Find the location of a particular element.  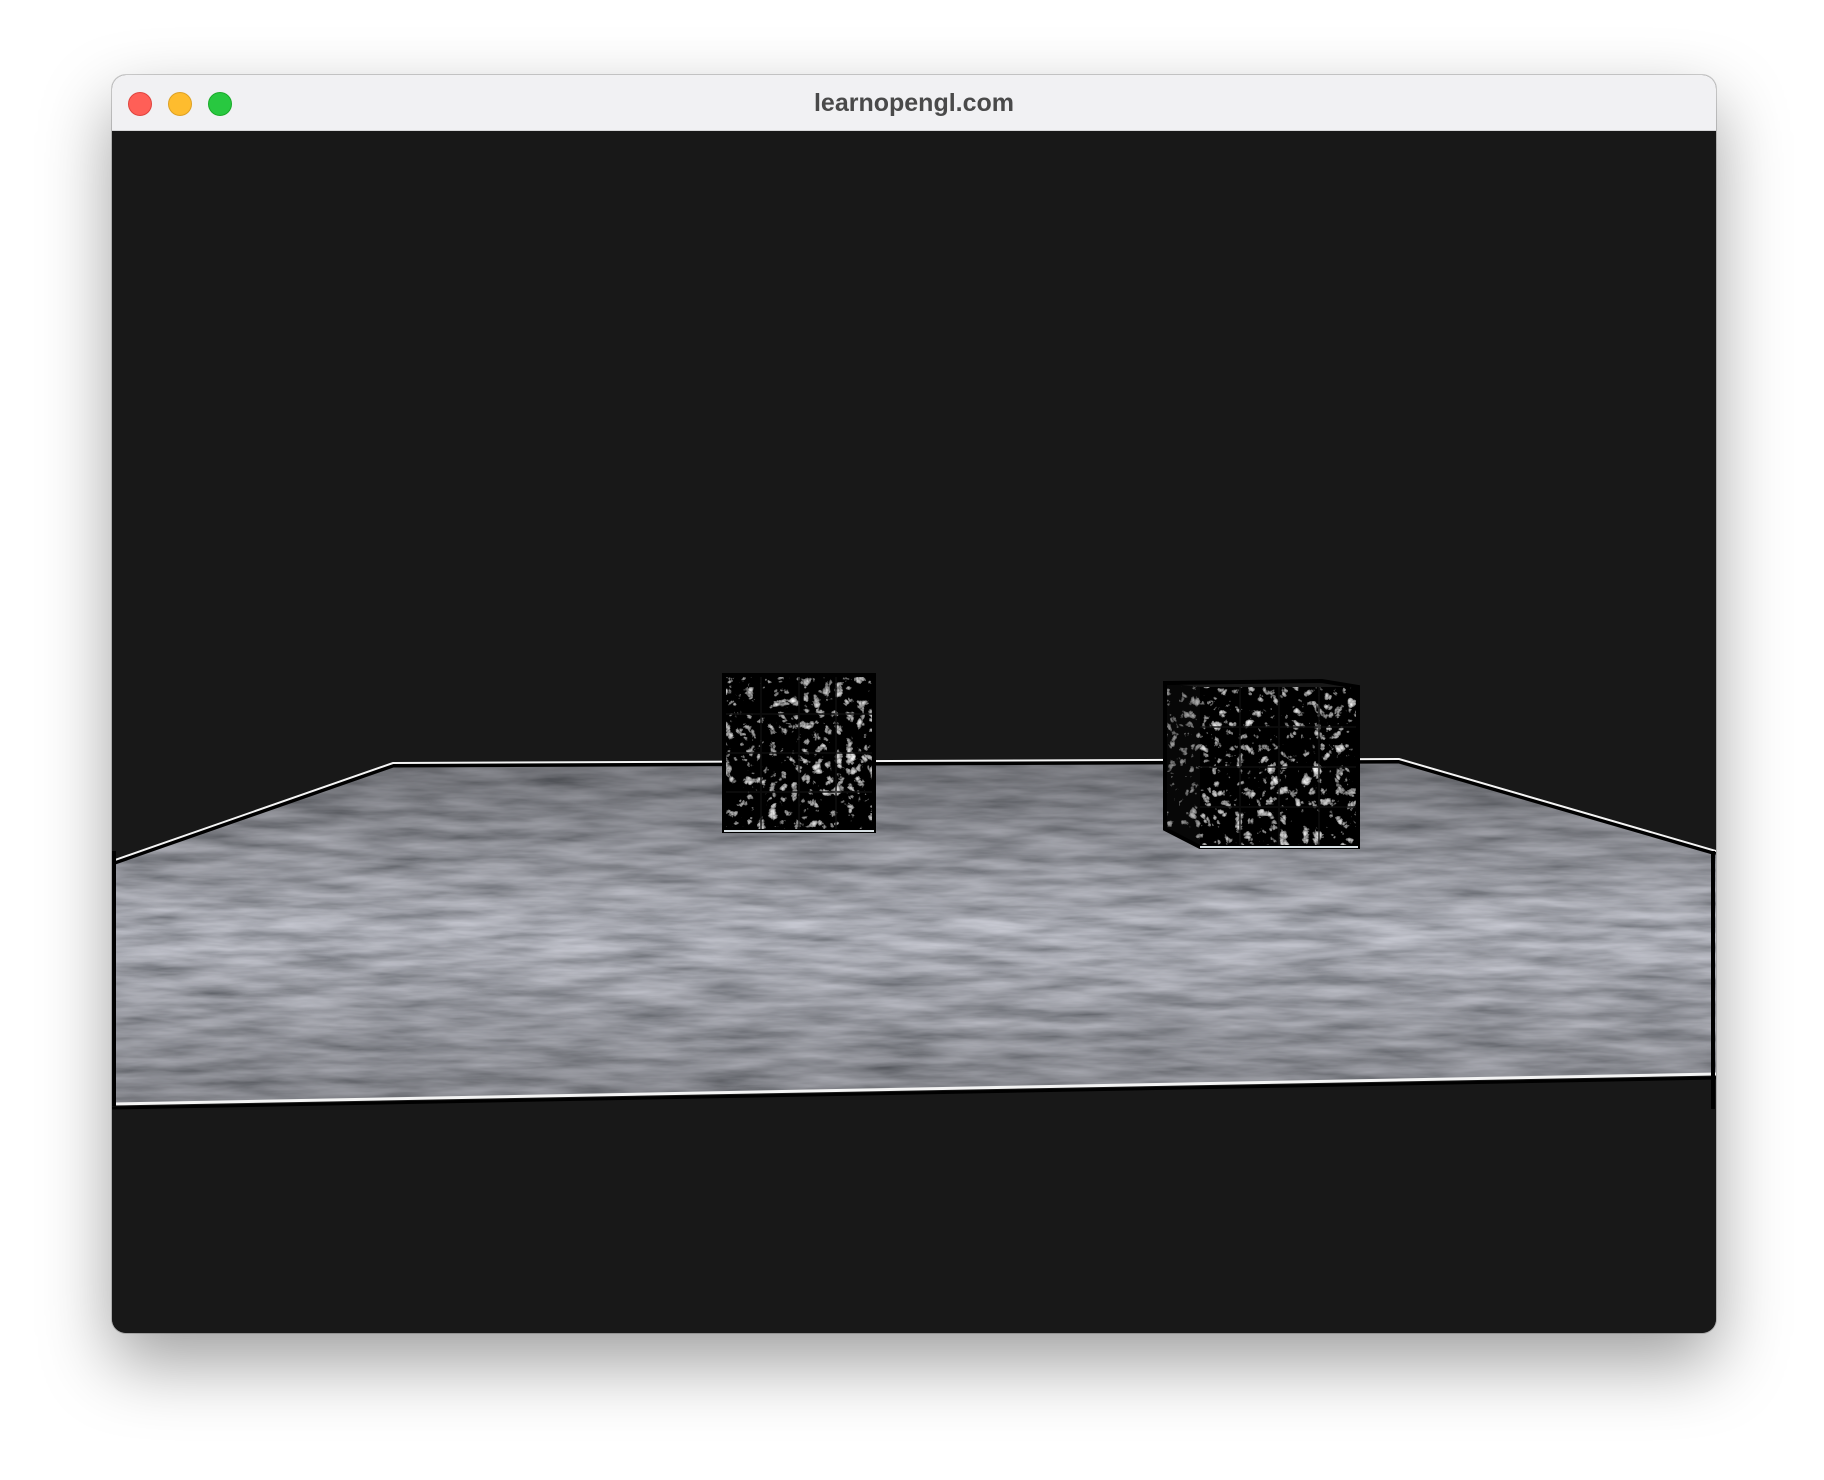

title-bar: learnopengl.com is located at coordinates (914, 103).